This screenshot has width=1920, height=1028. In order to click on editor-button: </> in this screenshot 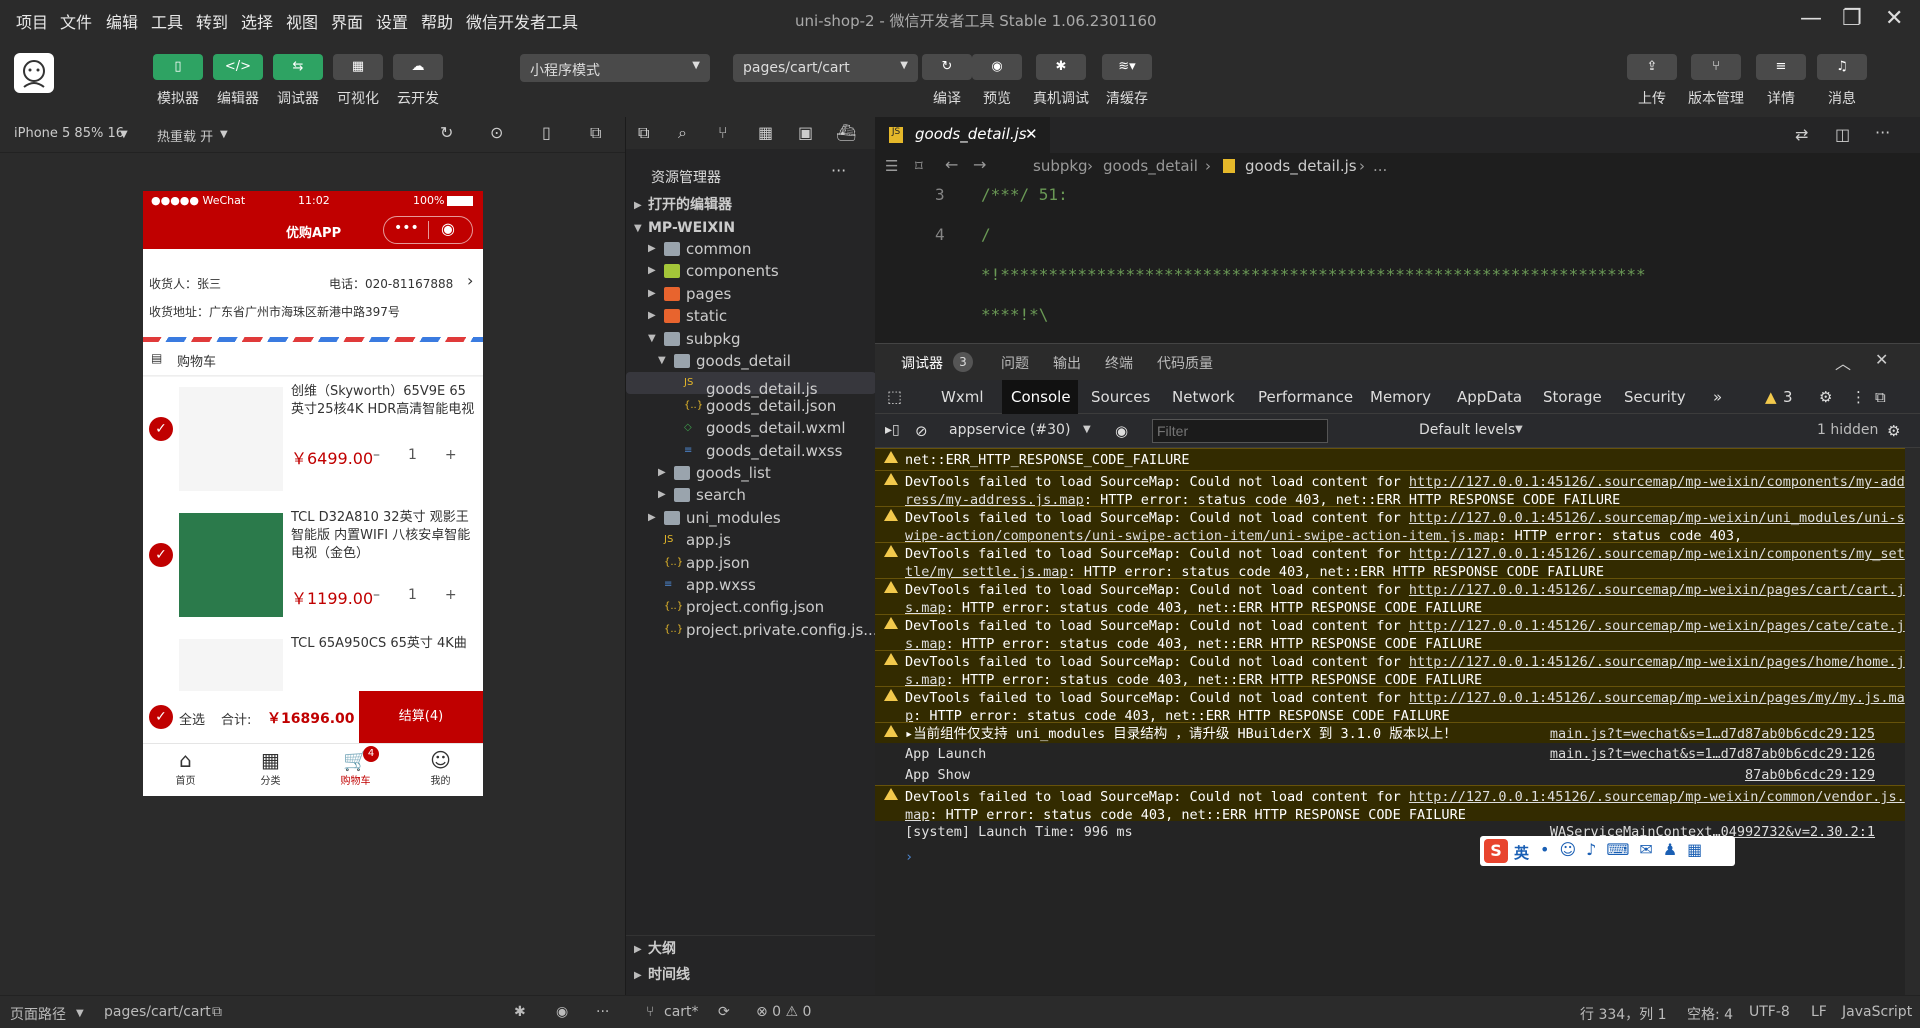, I will do `click(238, 67)`.